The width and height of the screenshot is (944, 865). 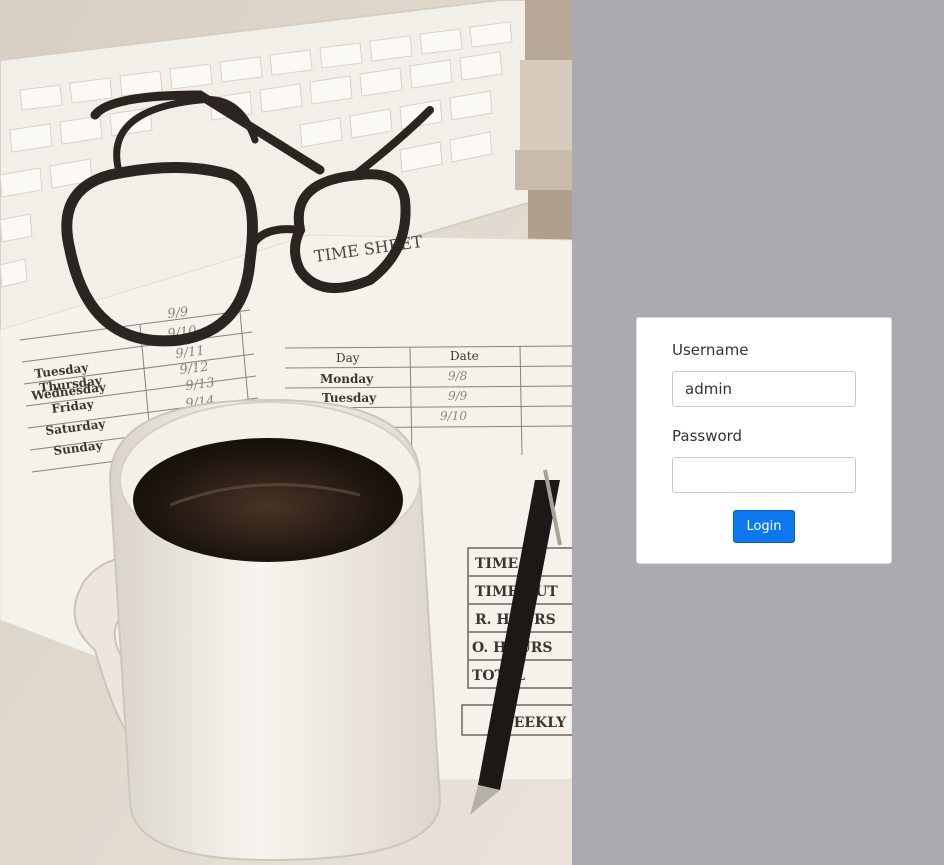 I want to click on table-header-day: Day, so click(x=348, y=358).